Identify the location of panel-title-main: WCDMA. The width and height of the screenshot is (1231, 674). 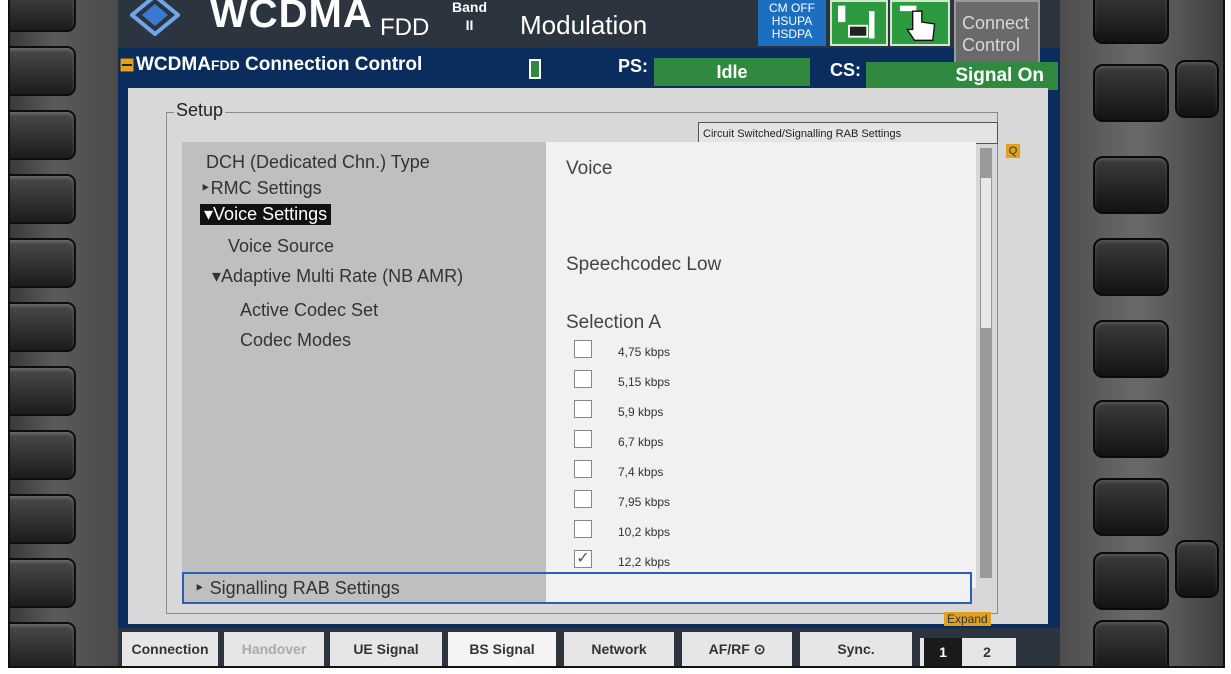
(173, 64).